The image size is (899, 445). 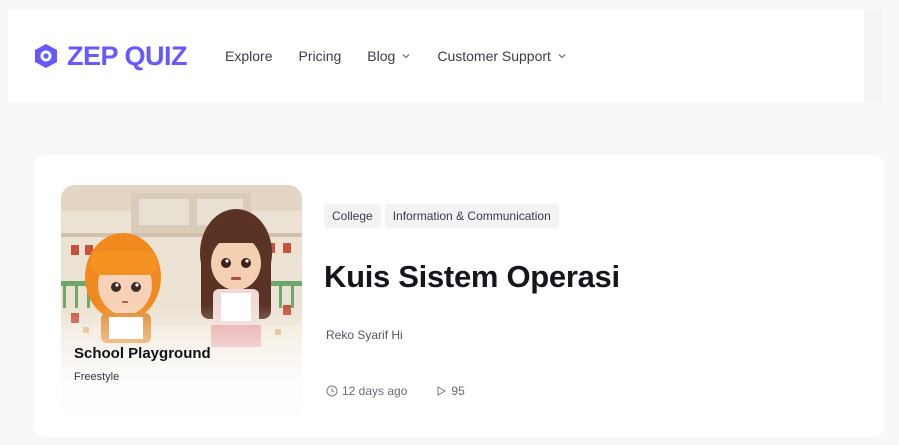 I want to click on thumbnail-map-name: School Playground, so click(x=142, y=353).